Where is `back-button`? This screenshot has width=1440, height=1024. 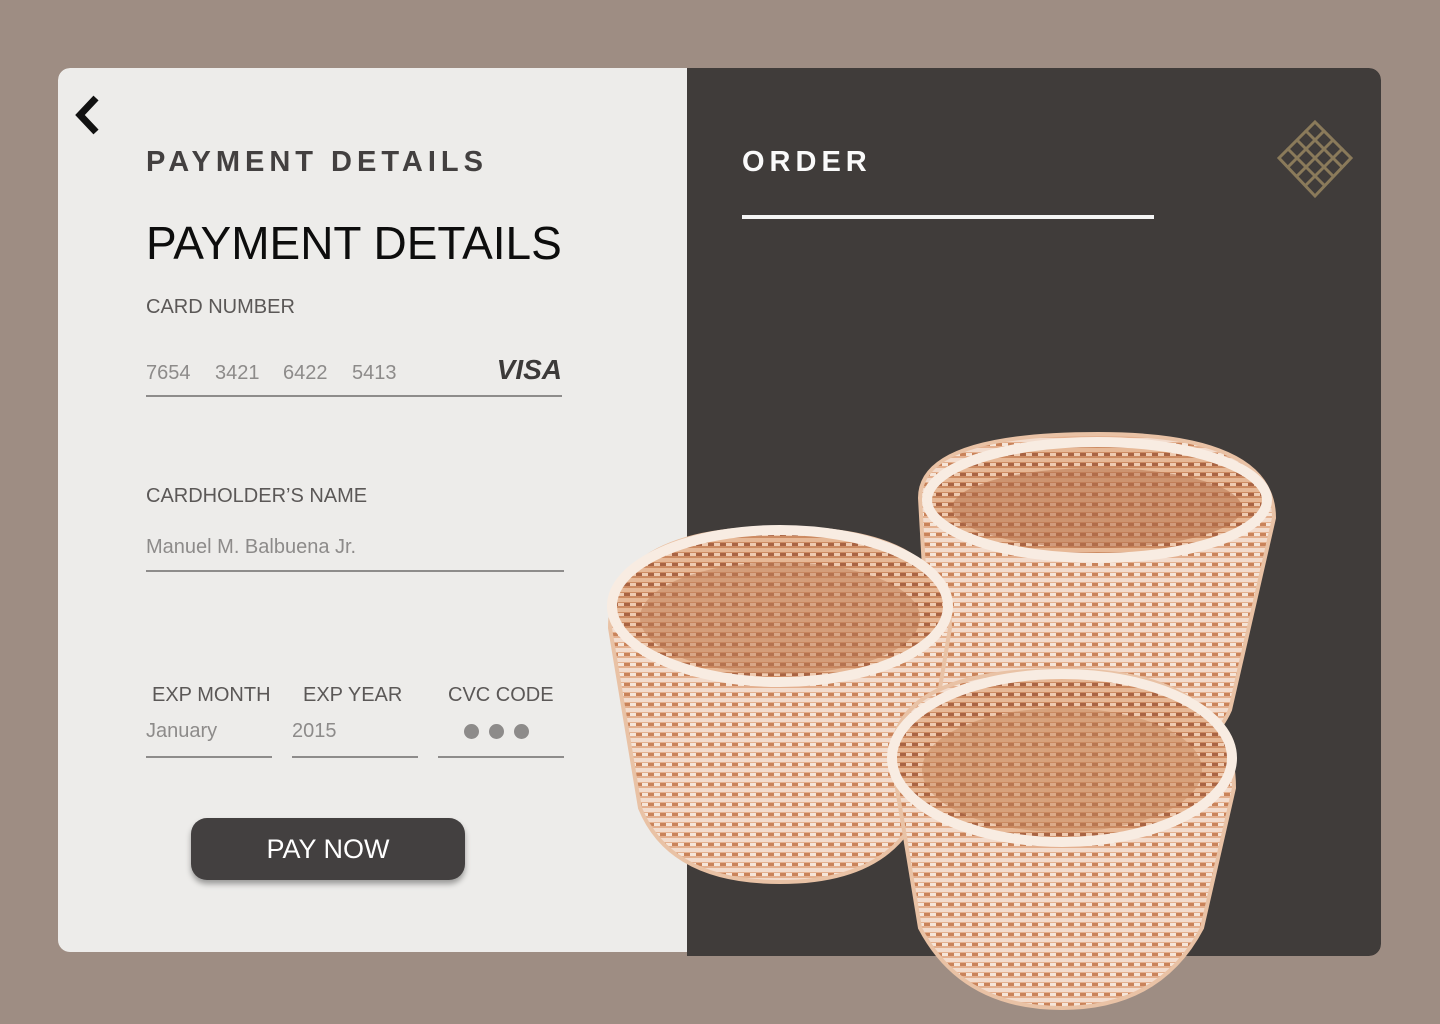 back-button is located at coordinates (89, 115).